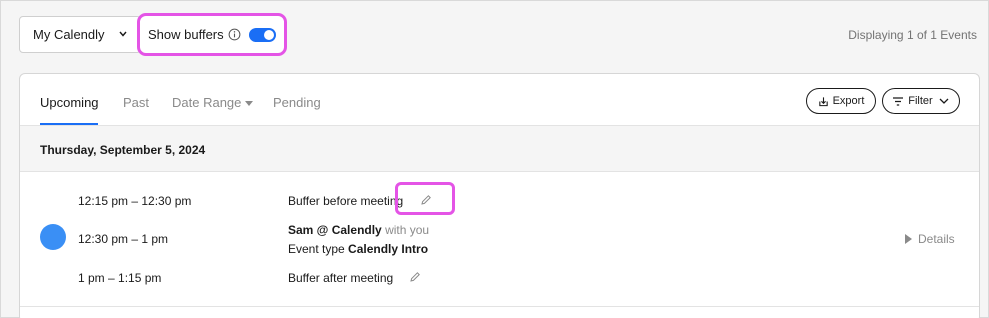 The image size is (989, 318). Describe the element at coordinates (135, 201) in the screenshot. I see `buffer-before-time: 12:15 pm – 12:30 pm` at that location.